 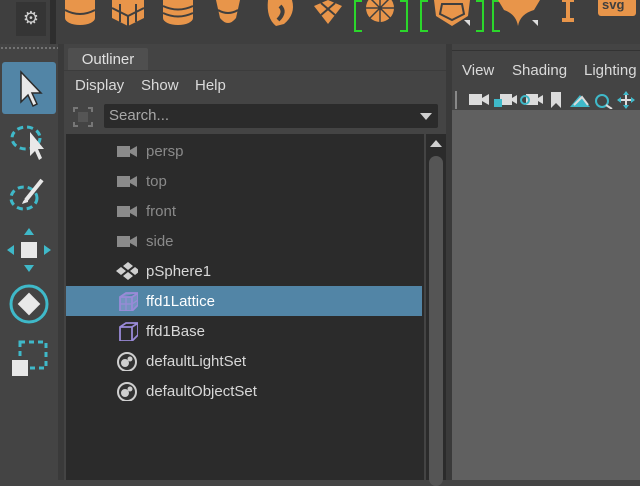 What do you see at coordinates (426, 116) in the screenshot?
I see `chevron-down-icon` at bounding box center [426, 116].